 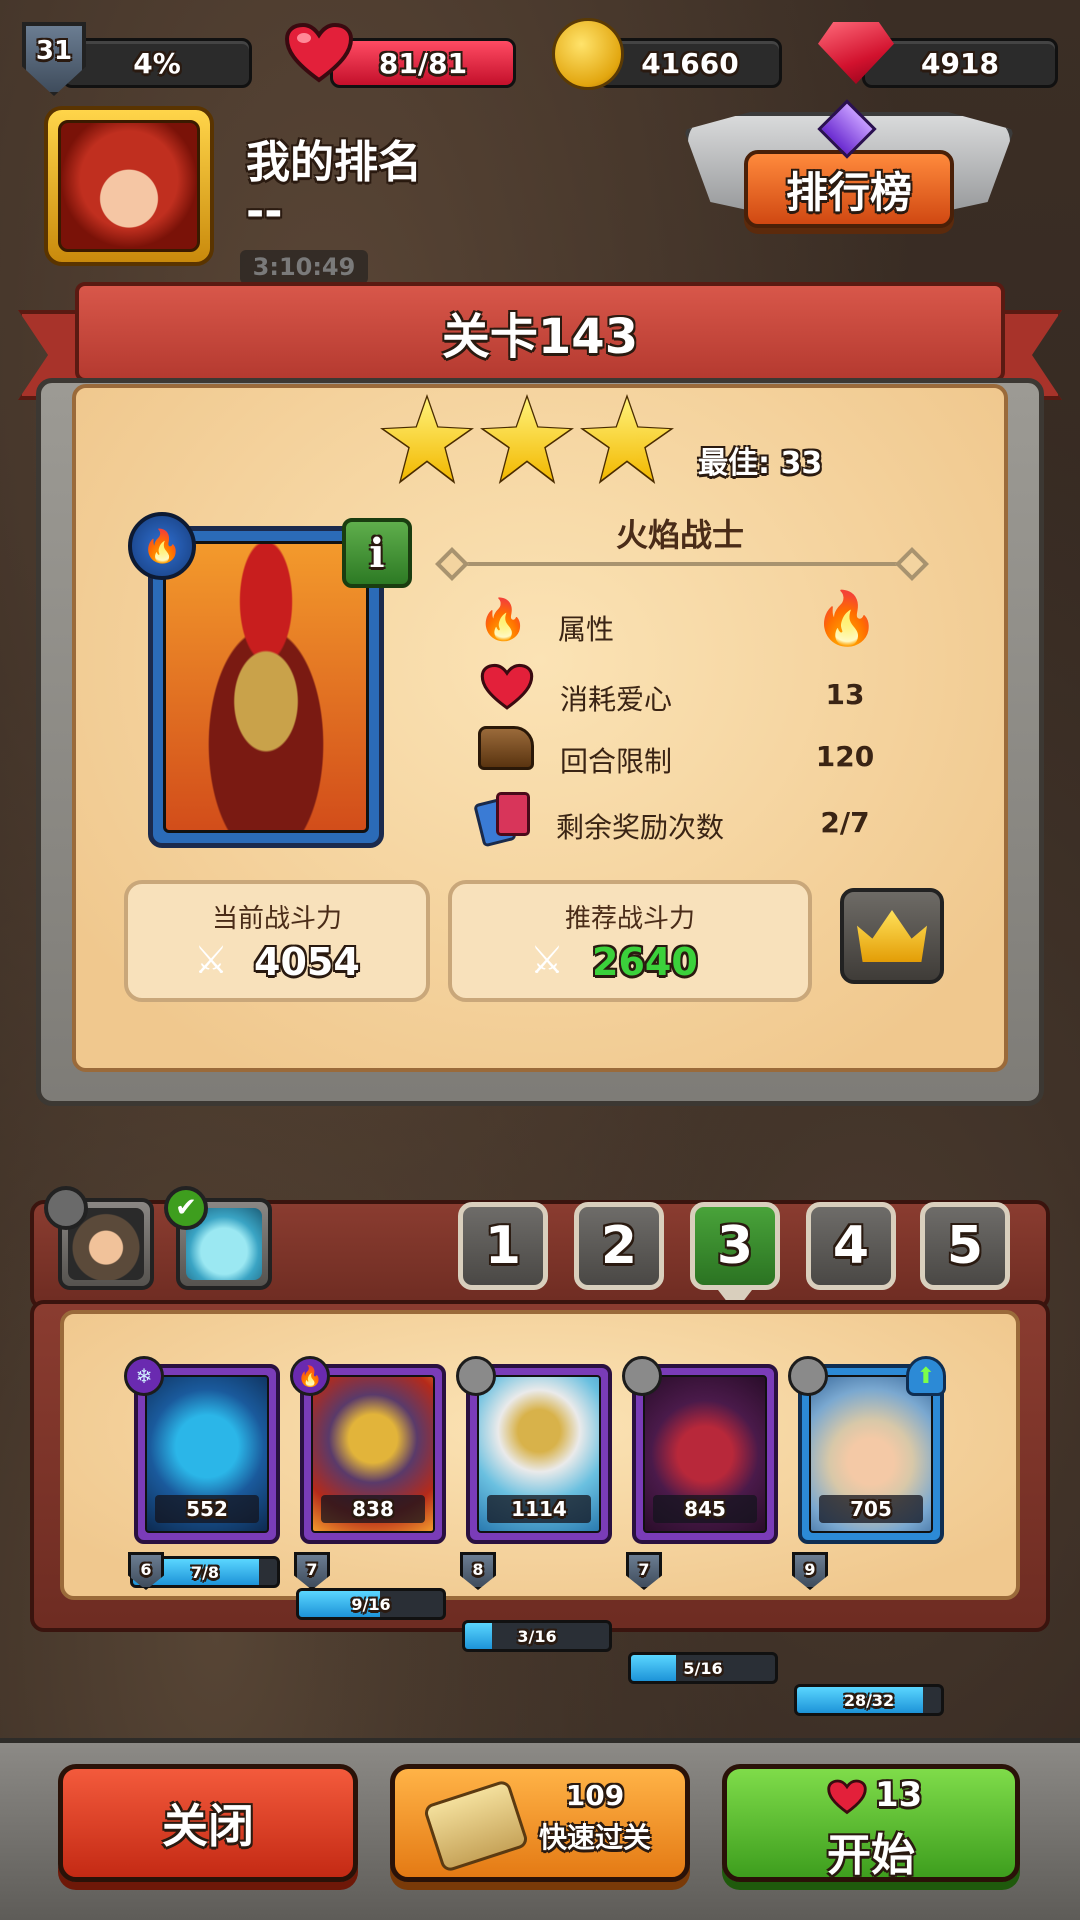 What do you see at coordinates (586, 629) in the screenshot?
I see `stat-attribute-label: 属性` at bounding box center [586, 629].